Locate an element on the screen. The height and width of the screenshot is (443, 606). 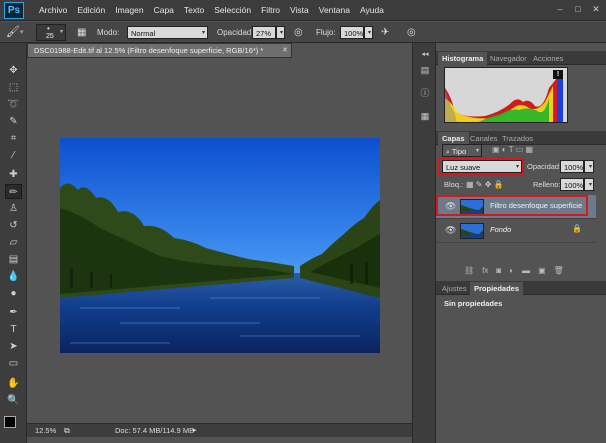
lock-icons: ▦ ✎ ✥ 🔒 is located at coordinates (485, 185).